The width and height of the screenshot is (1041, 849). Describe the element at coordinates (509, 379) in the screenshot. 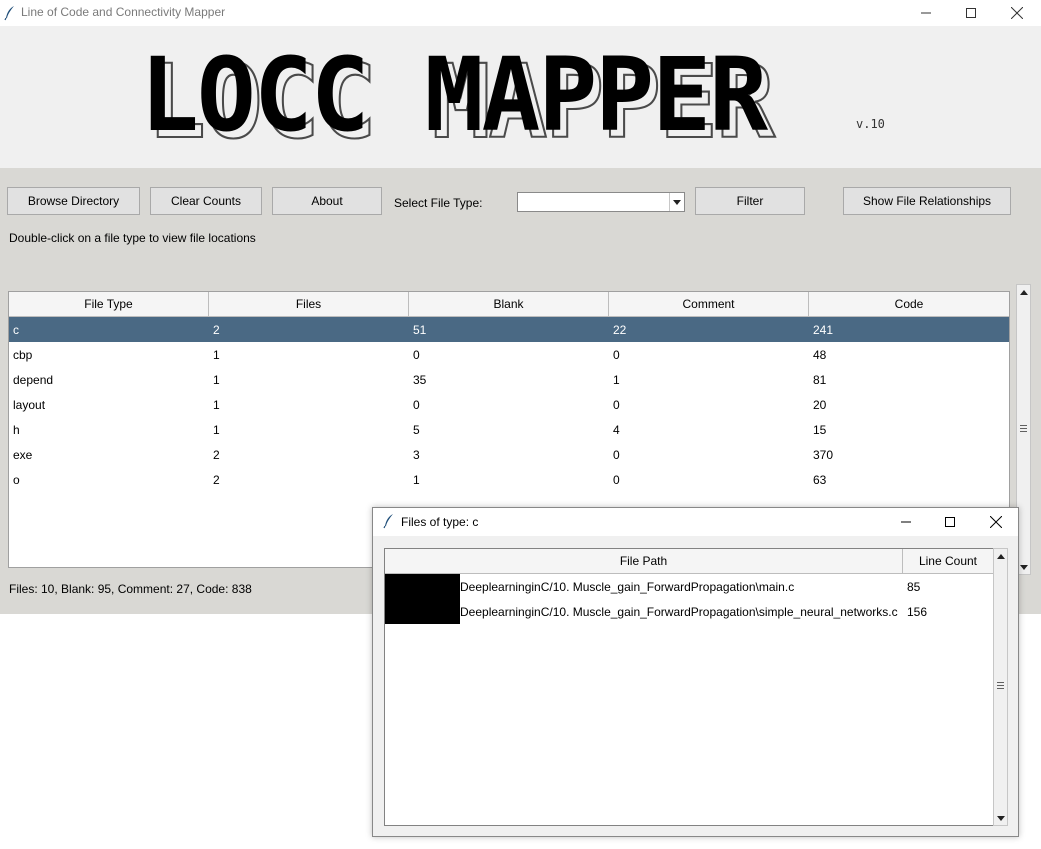

I see `table-row: depend 1 35 1 81` at that location.